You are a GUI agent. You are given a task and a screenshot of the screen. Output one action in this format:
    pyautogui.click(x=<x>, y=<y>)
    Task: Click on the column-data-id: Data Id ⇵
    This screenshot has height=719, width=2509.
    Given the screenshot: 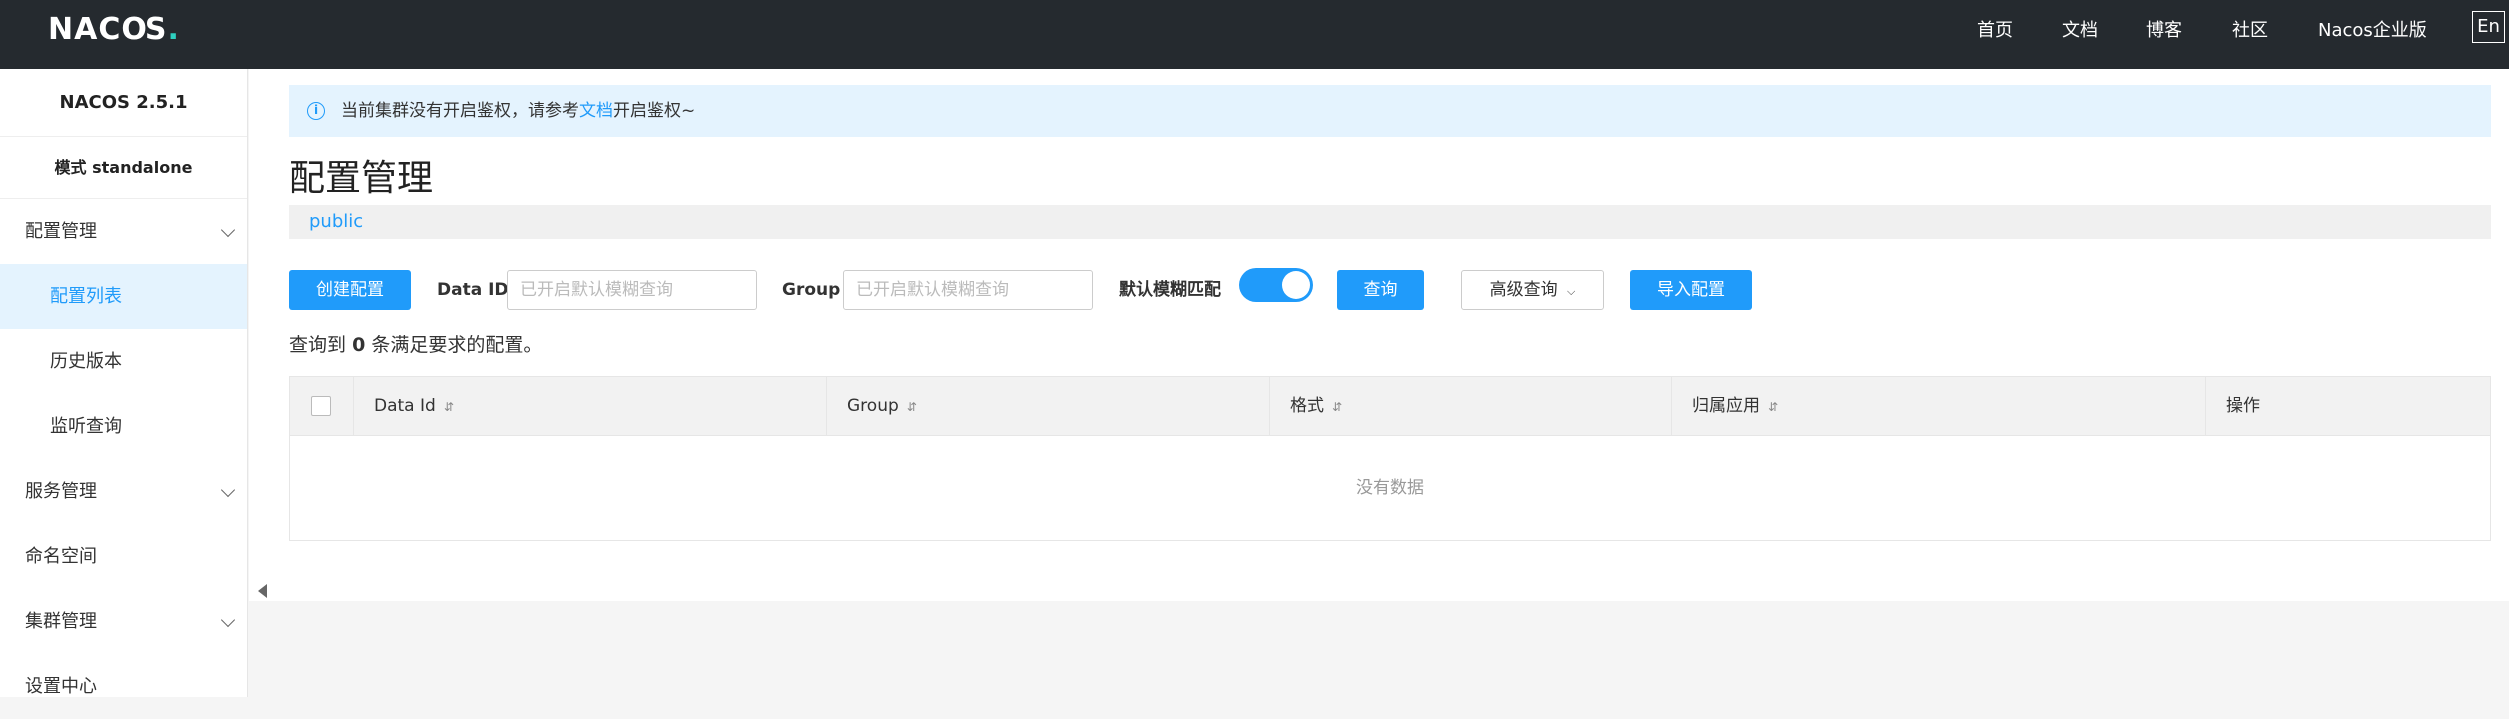 What is the action you would take?
    pyautogui.click(x=589, y=406)
    